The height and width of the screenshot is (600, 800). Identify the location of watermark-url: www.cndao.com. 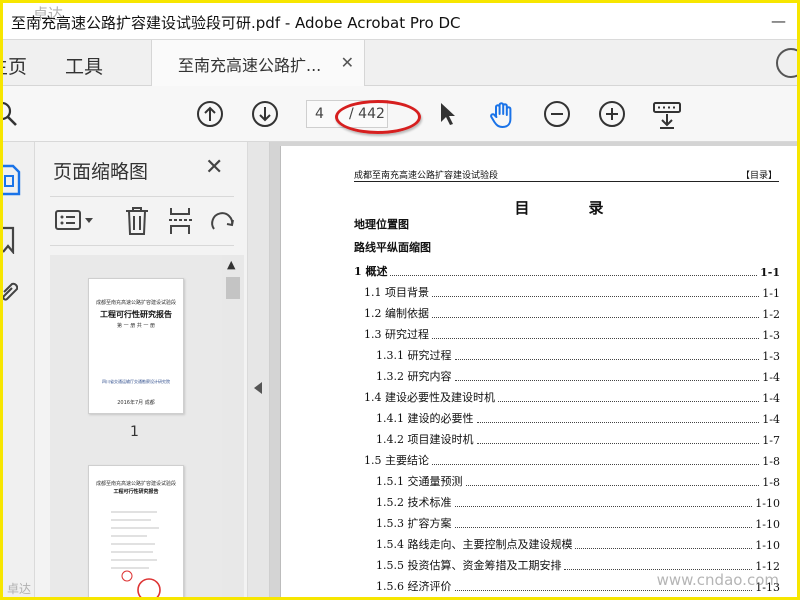
(717, 580).